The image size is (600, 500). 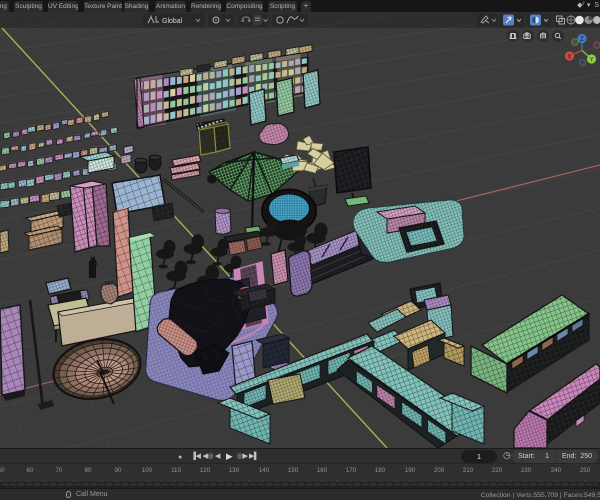 I want to click on svg-text: Y, so click(x=591, y=61).